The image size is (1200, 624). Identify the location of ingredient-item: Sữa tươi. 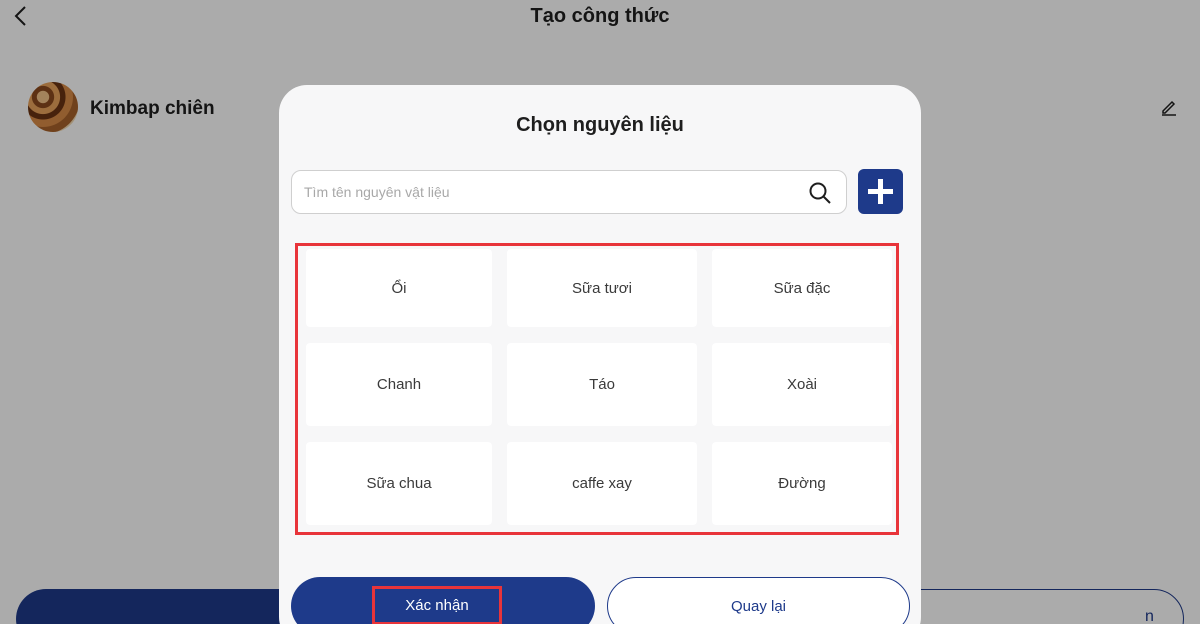
(602, 288).